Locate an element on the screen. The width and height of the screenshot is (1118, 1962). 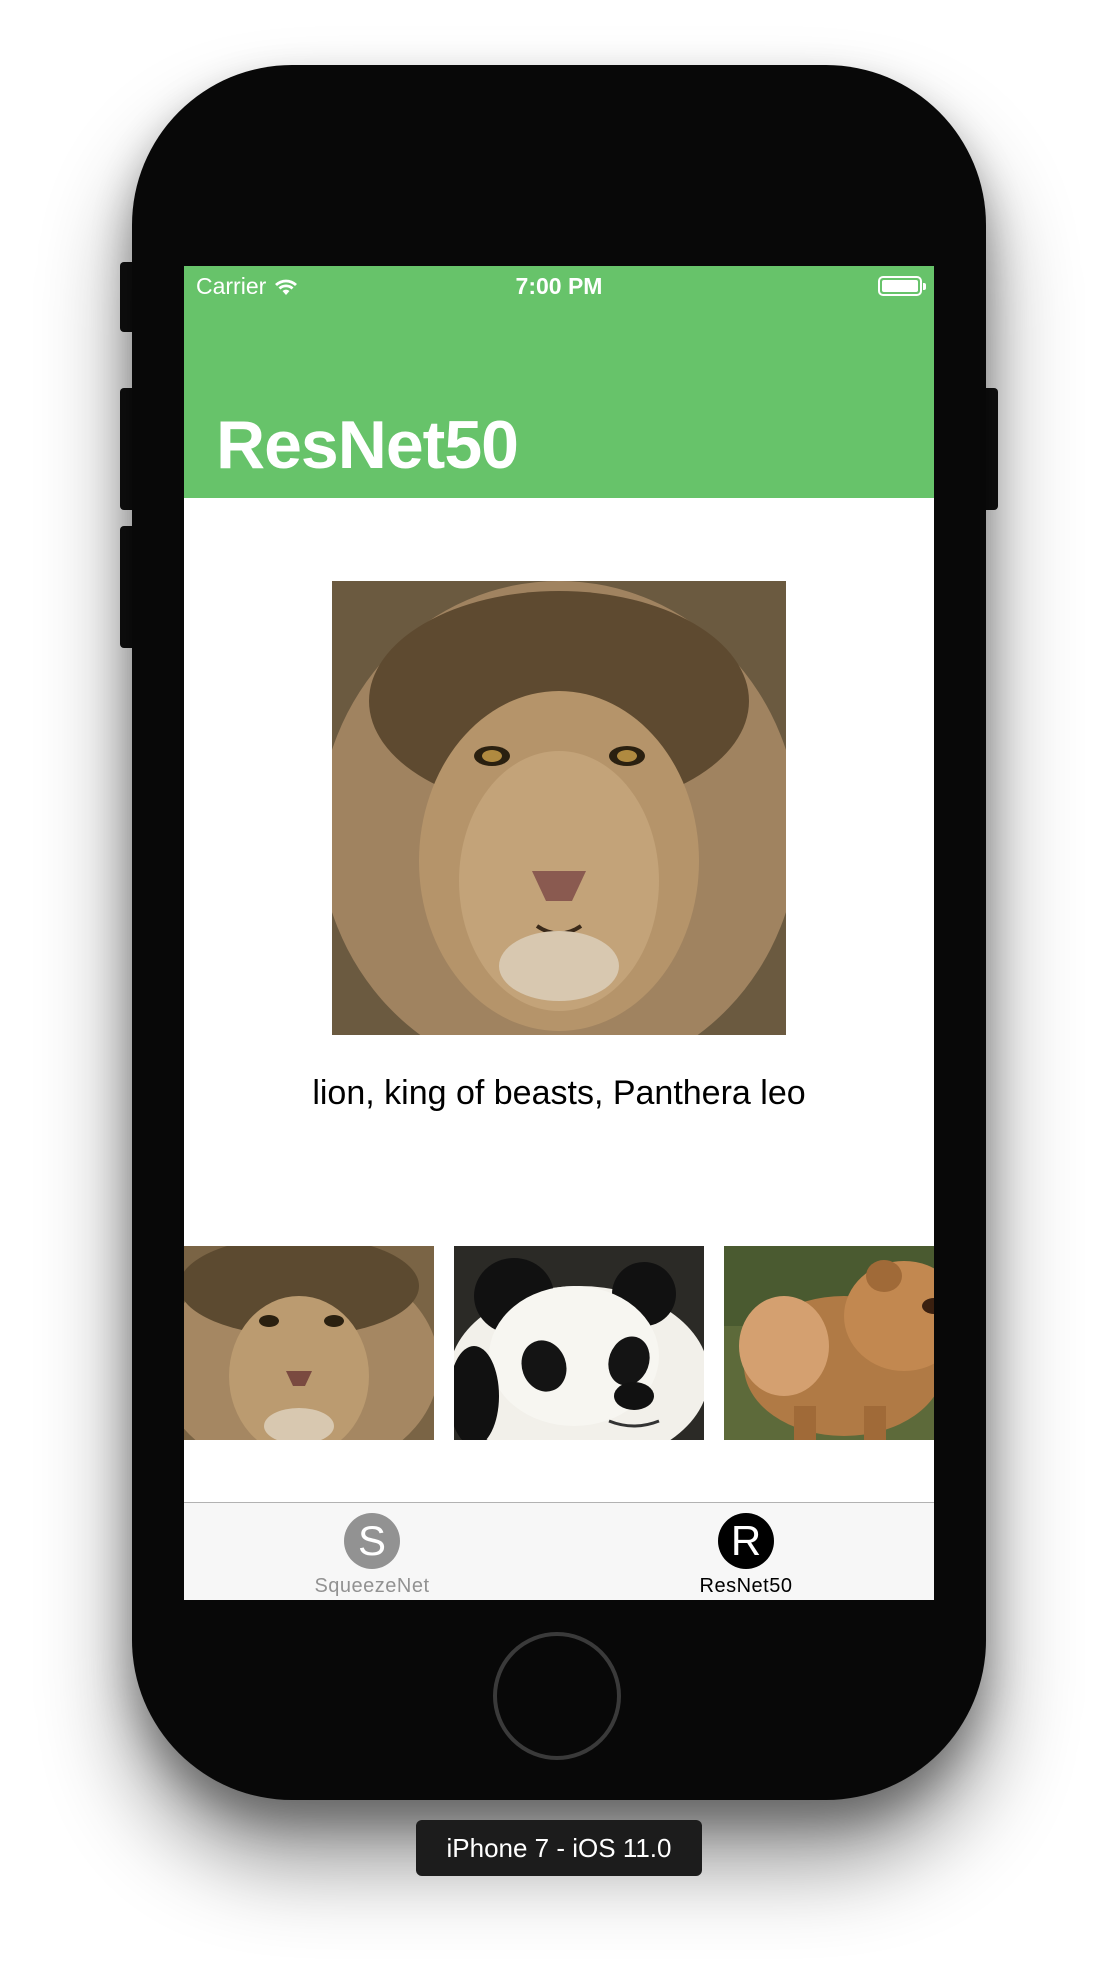
tab-squeezenet: S SqueezeNet is located at coordinates (372, 1555).